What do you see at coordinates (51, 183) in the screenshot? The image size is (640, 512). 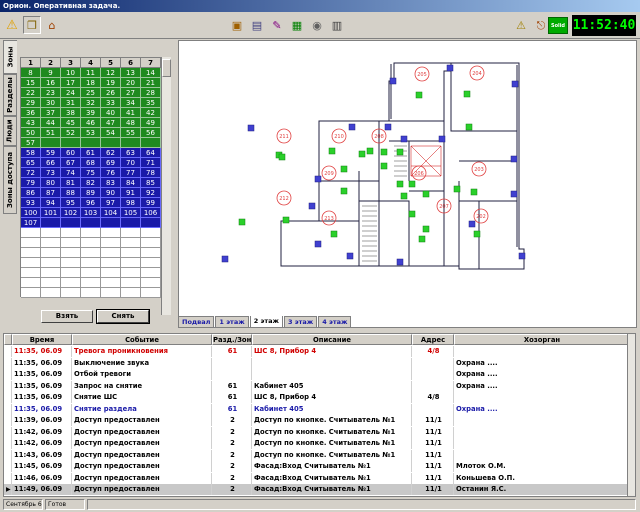 I see `zone-cell: 80` at bounding box center [51, 183].